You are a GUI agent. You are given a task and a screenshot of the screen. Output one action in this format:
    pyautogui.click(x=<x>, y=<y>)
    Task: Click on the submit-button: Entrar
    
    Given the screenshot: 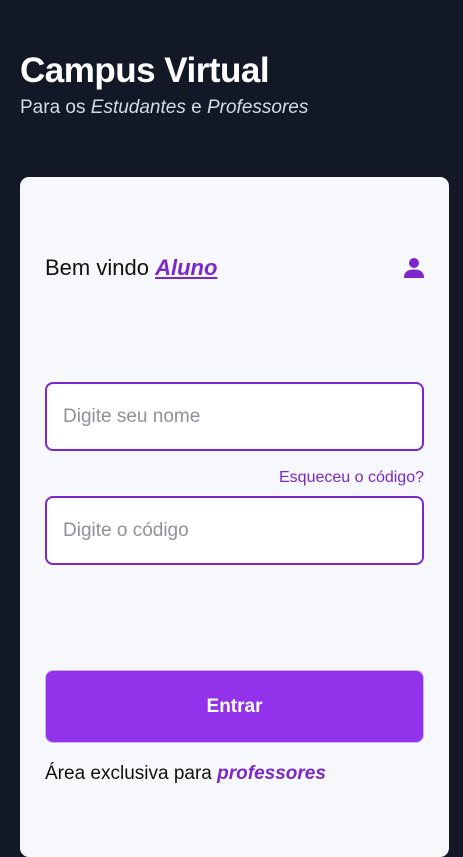 What is the action you would take?
    pyautogui.click(x=234, y=706)
    